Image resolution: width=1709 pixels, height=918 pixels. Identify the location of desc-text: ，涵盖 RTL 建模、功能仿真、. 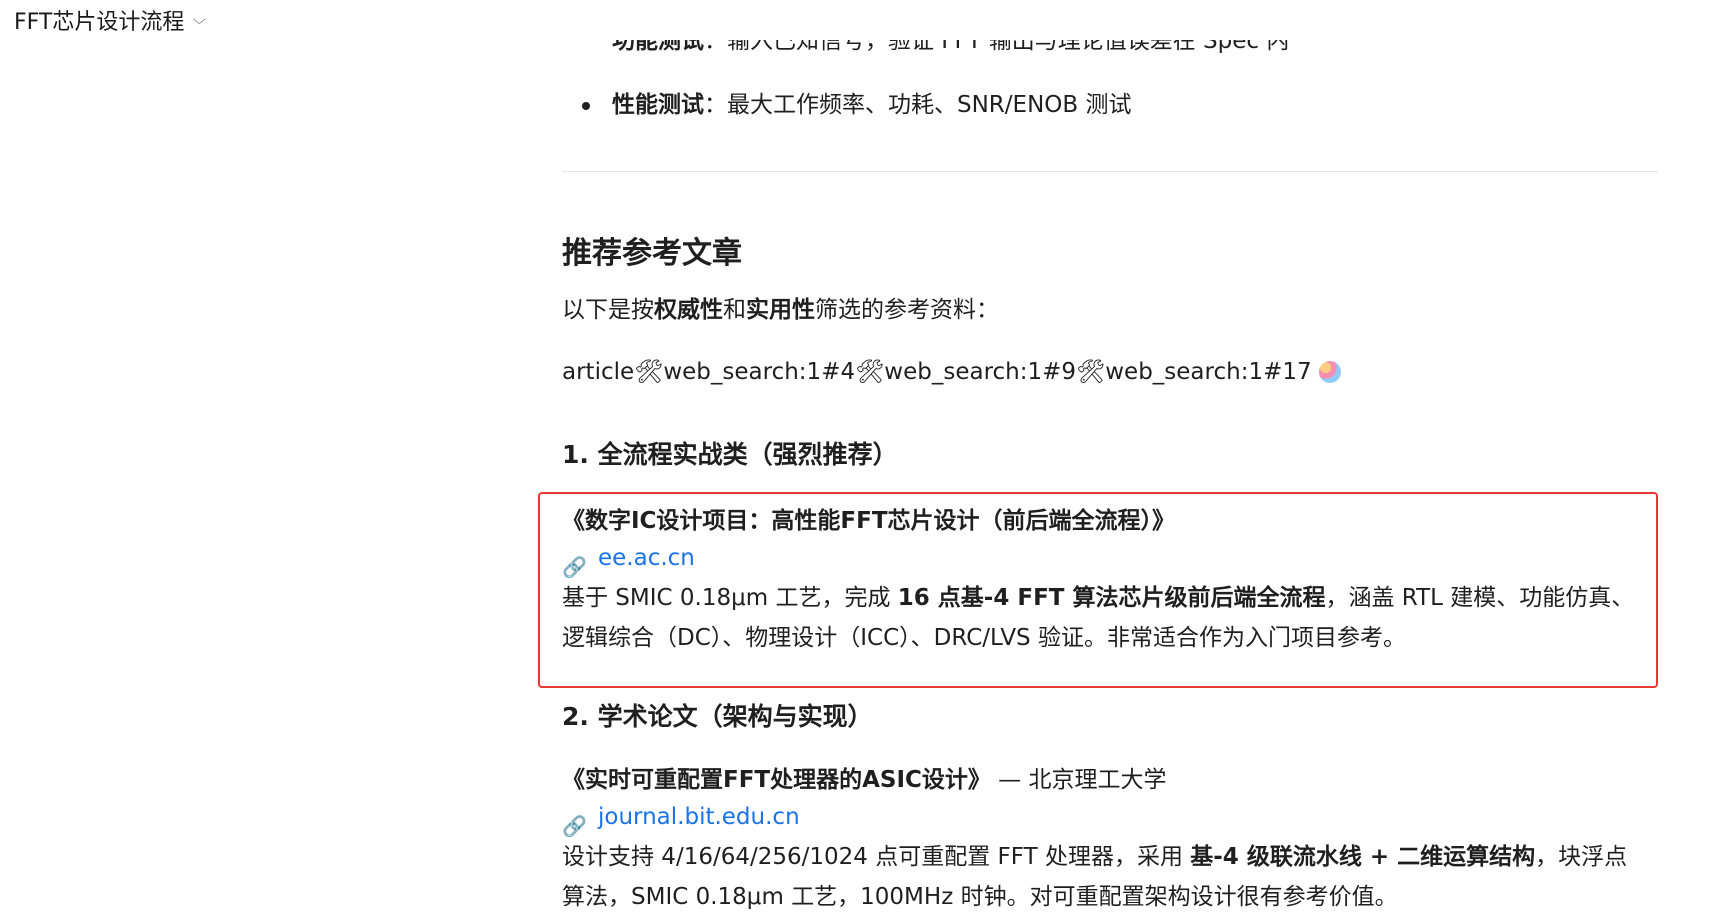
(1480, 598).